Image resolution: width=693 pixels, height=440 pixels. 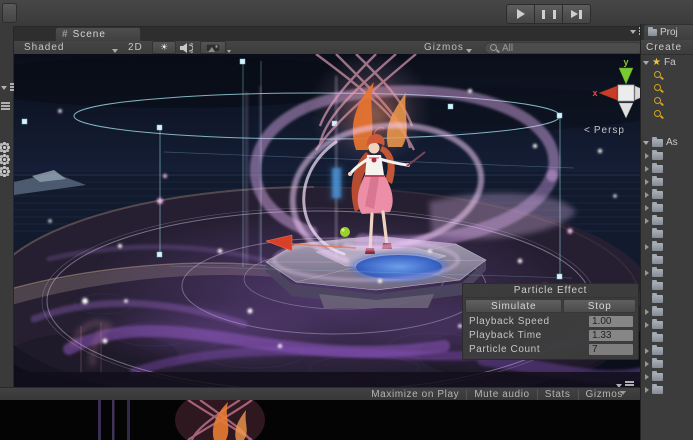 What do you see at coordinates (611, 349) in the screenshot?
I see `particle-count-field: 7` at bounding box center [611, 349].